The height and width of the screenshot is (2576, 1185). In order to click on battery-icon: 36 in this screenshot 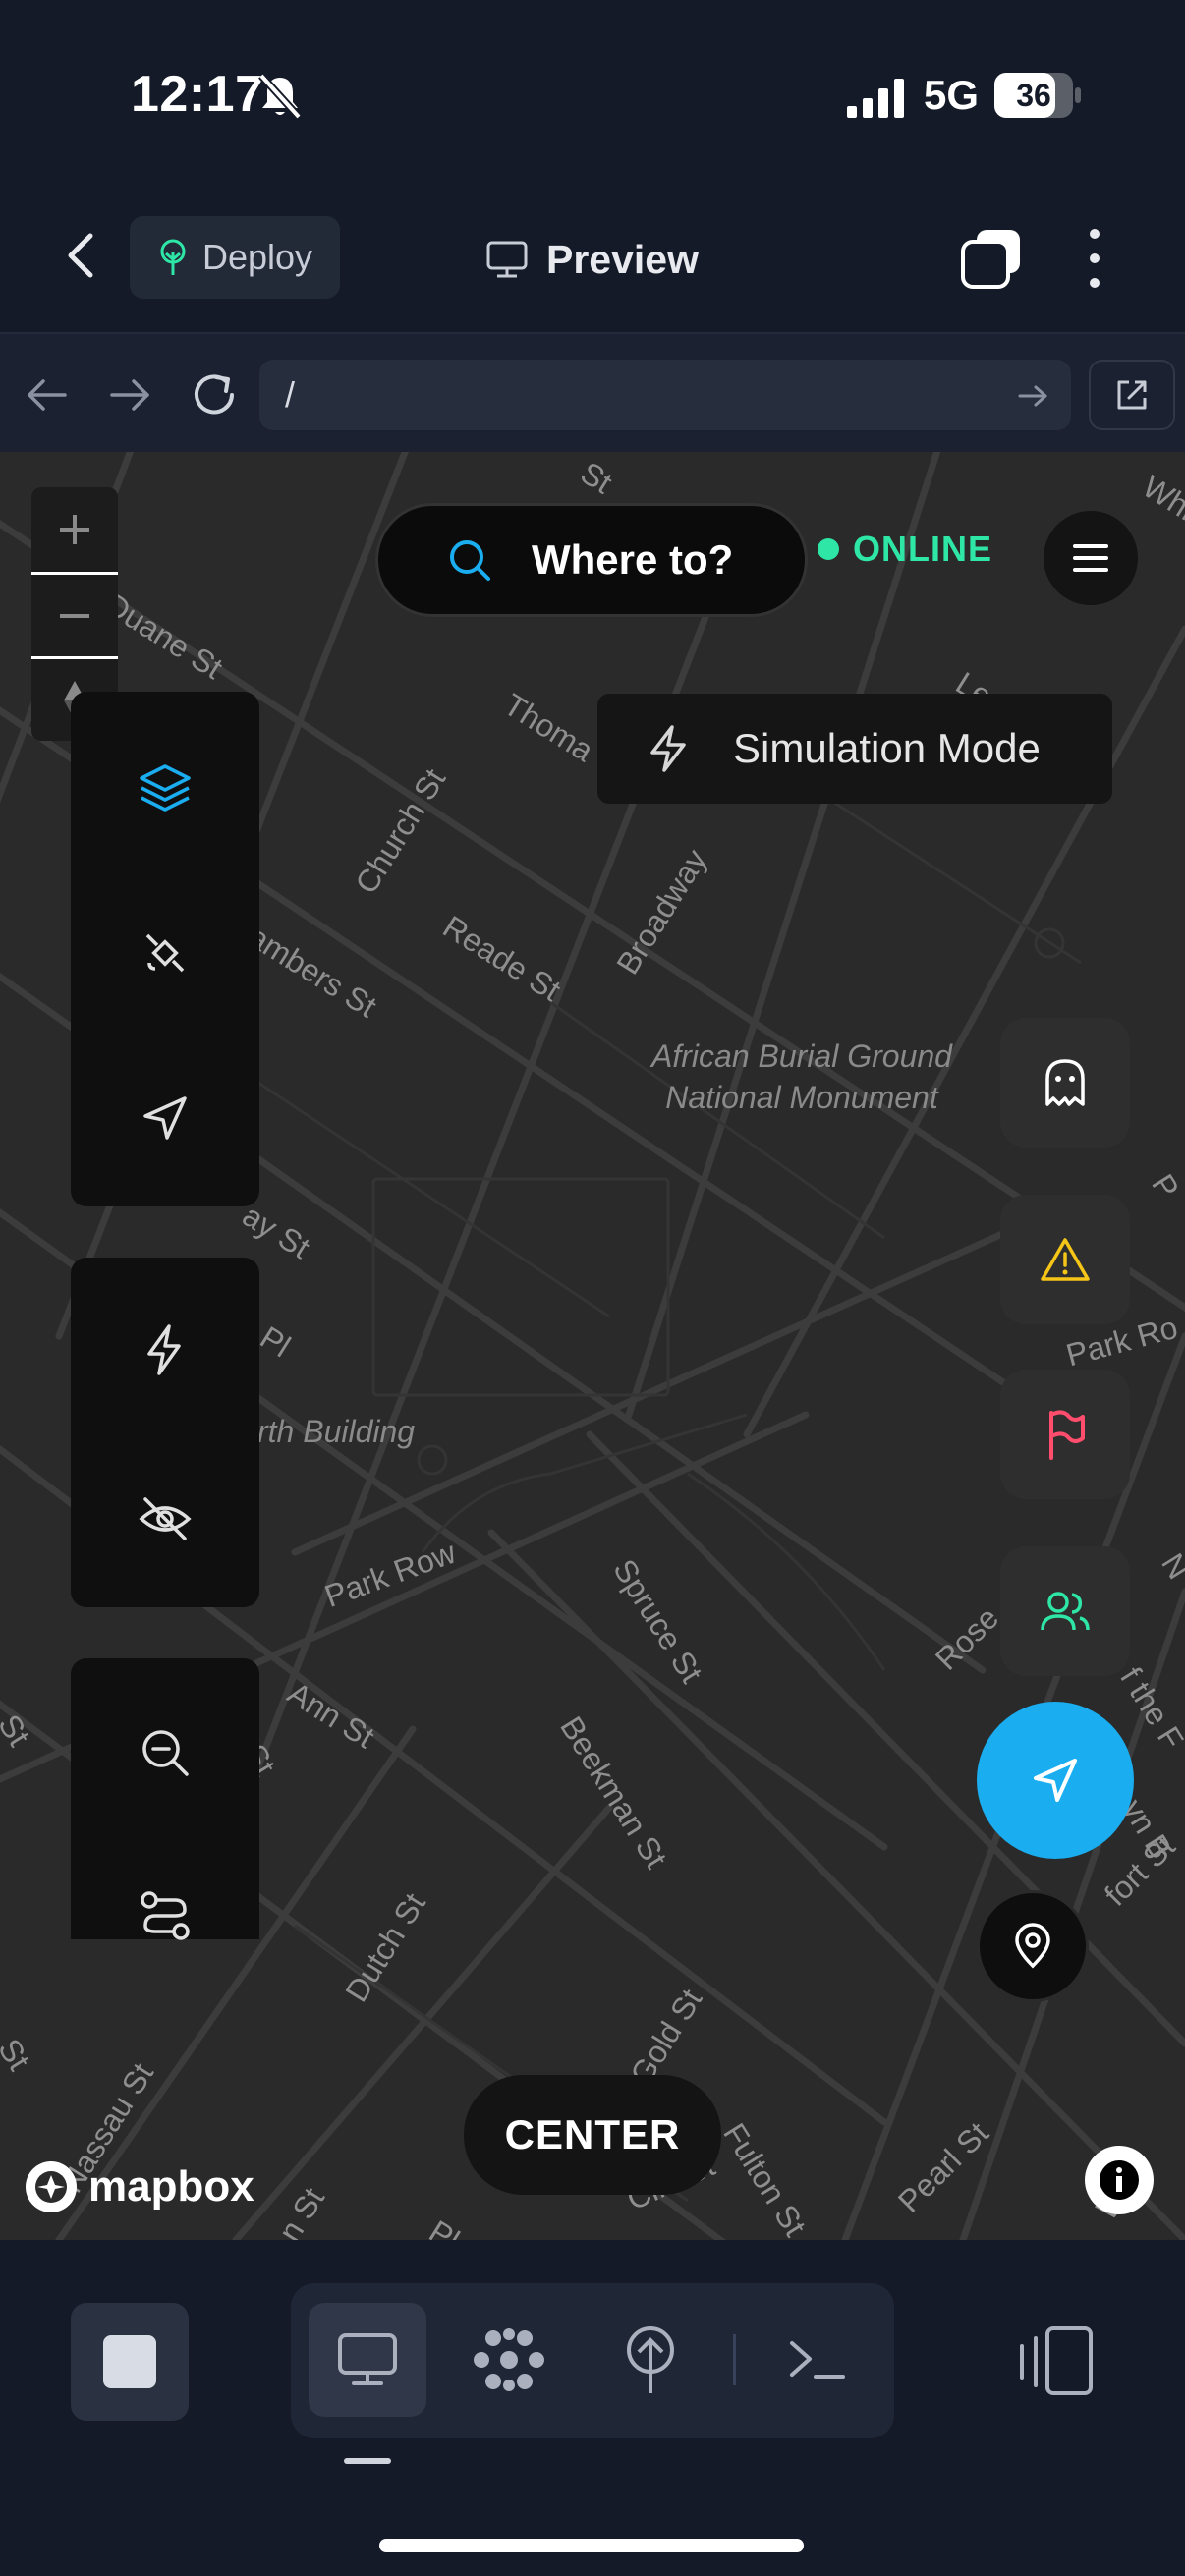, I will do `click(1038, 95)`.